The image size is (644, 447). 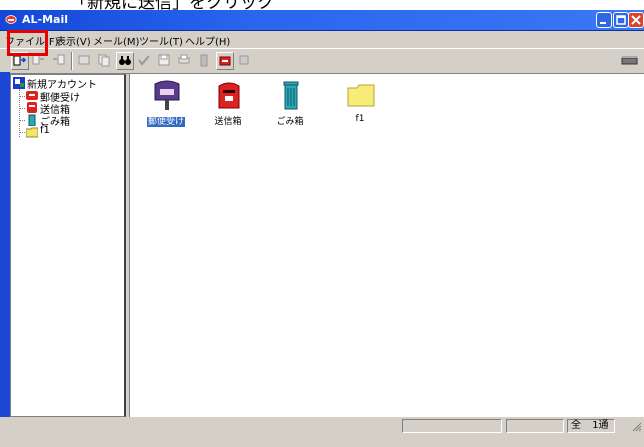 I want to click on maximize-icon, so click(x=621, y=20).